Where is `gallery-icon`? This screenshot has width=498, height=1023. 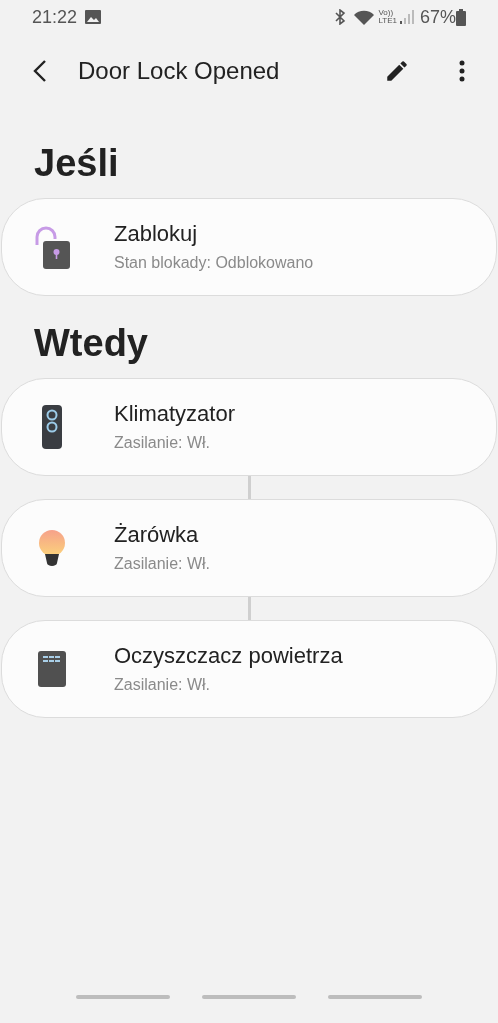 gallery-icon is located at coordinates (93, 17).